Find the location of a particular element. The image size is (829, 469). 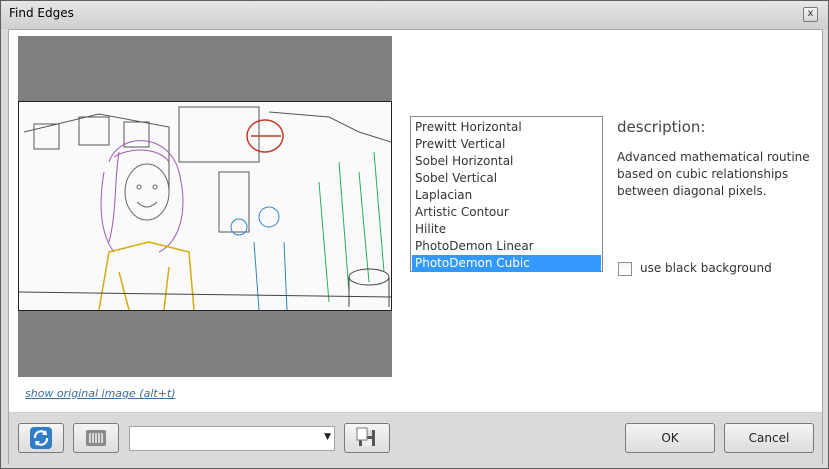

refresh-icon is located at coordinates (41, 438).